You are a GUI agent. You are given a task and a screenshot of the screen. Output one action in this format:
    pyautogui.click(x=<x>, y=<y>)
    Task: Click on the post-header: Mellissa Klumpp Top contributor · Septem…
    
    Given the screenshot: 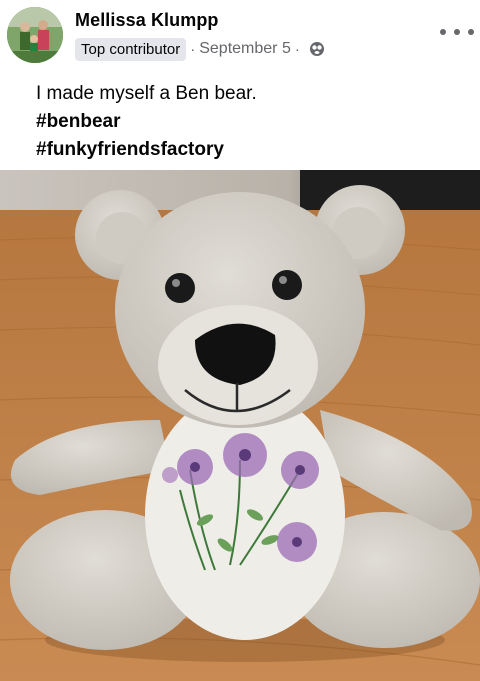 What is the action you would take?
    pyautogui.click(x=240, y=36)
    